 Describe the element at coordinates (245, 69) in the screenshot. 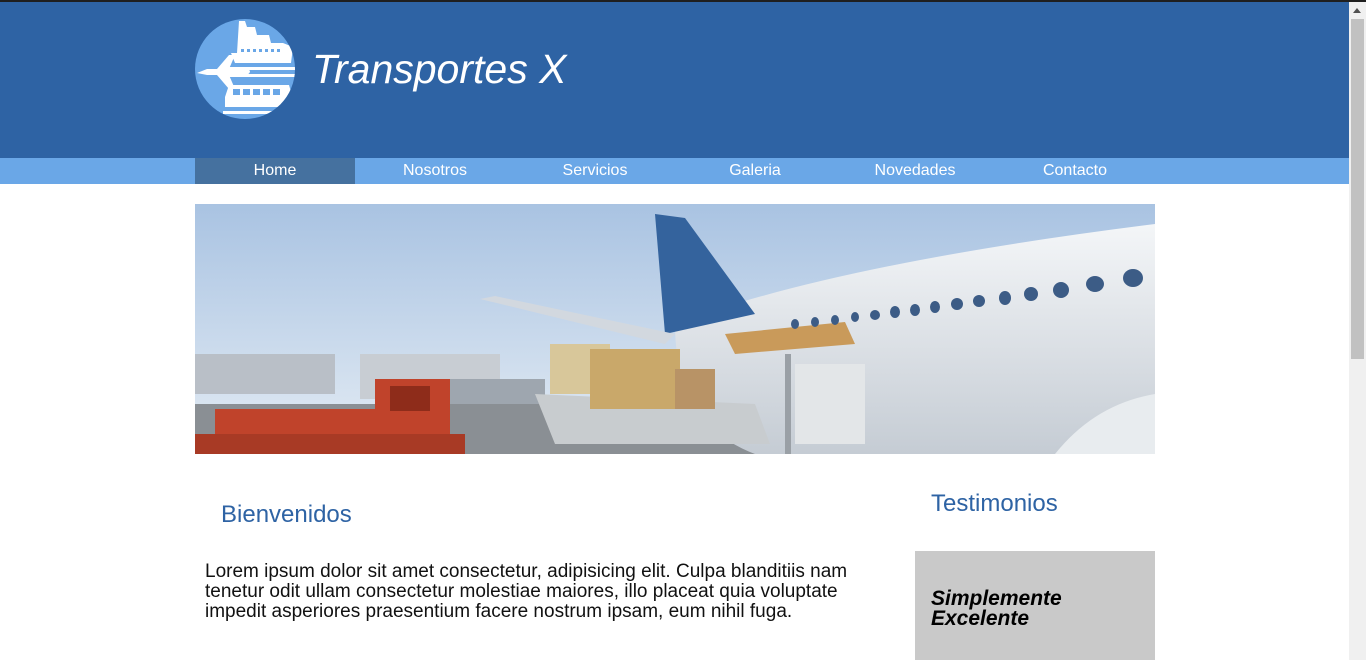

I see `transport-logo-icon` at that location.